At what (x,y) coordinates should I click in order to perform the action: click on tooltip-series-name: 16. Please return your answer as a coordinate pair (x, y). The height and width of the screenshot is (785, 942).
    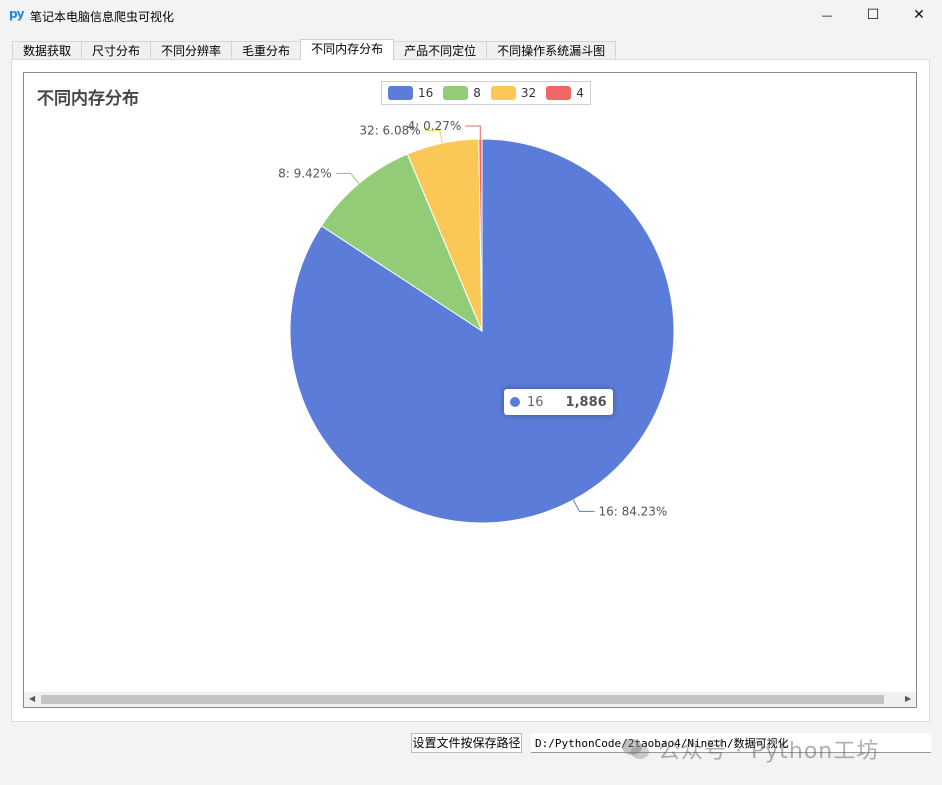
    Looking at the image, I should click on (535, 402).